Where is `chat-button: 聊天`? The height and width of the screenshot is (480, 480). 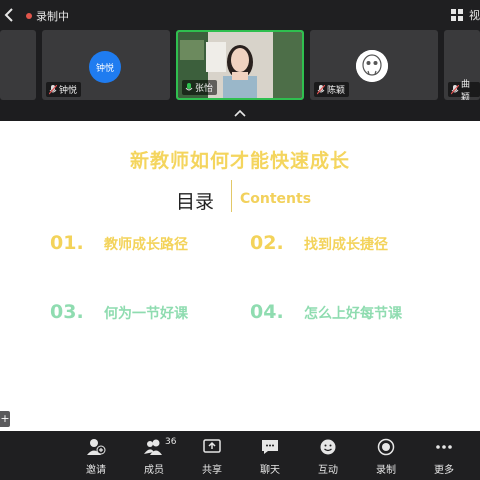
chat-button: 聊天 is located at coordinates (270, 457).